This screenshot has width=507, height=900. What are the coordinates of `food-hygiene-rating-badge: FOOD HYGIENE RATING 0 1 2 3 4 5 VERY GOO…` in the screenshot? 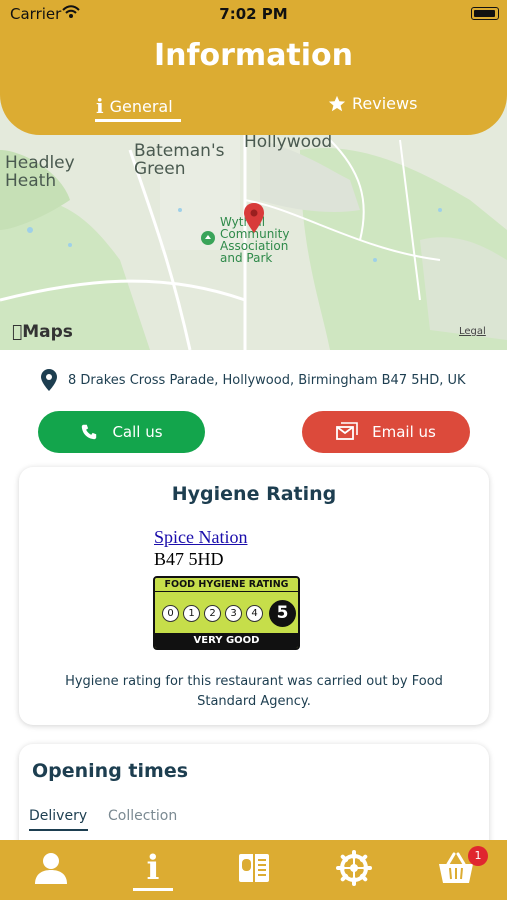 It's located at (226, 613).